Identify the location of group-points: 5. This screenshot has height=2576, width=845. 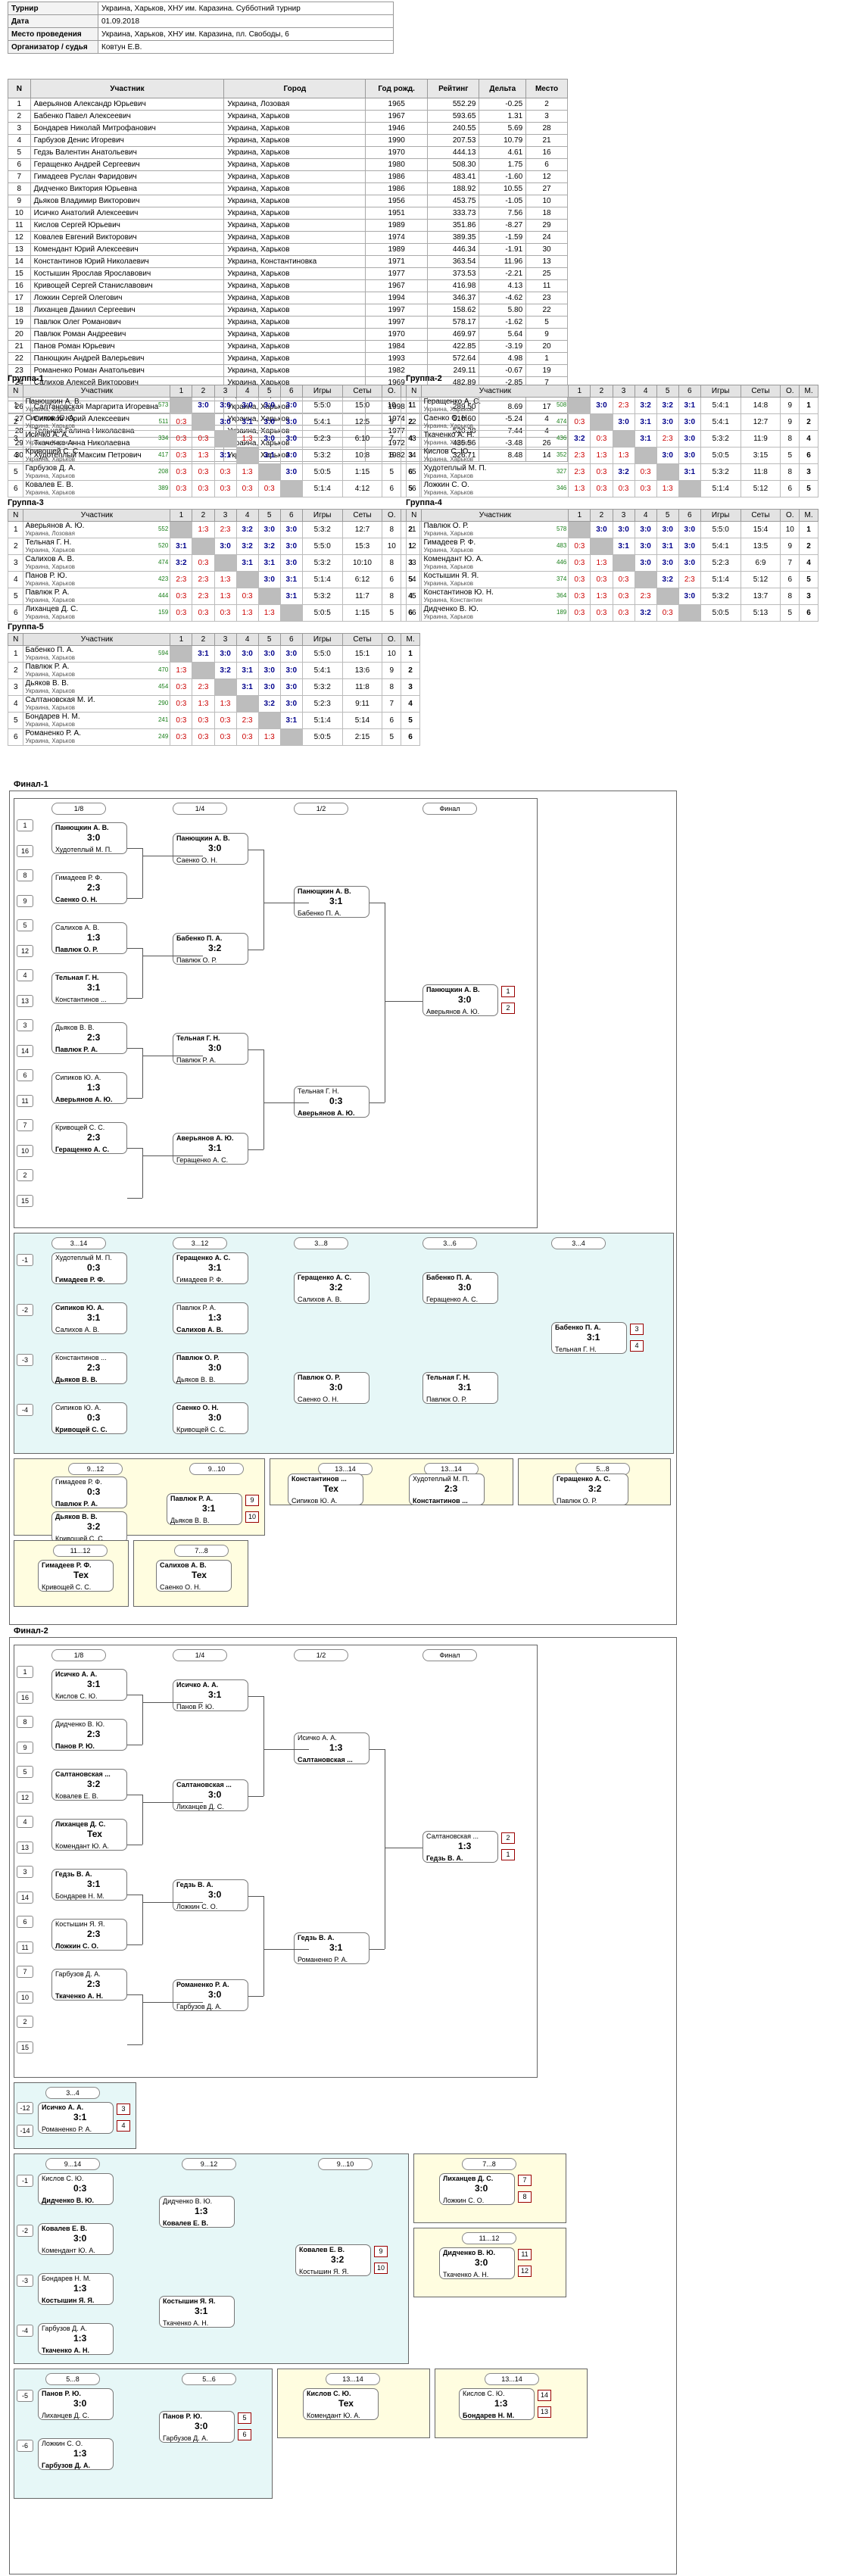
(392, 472).